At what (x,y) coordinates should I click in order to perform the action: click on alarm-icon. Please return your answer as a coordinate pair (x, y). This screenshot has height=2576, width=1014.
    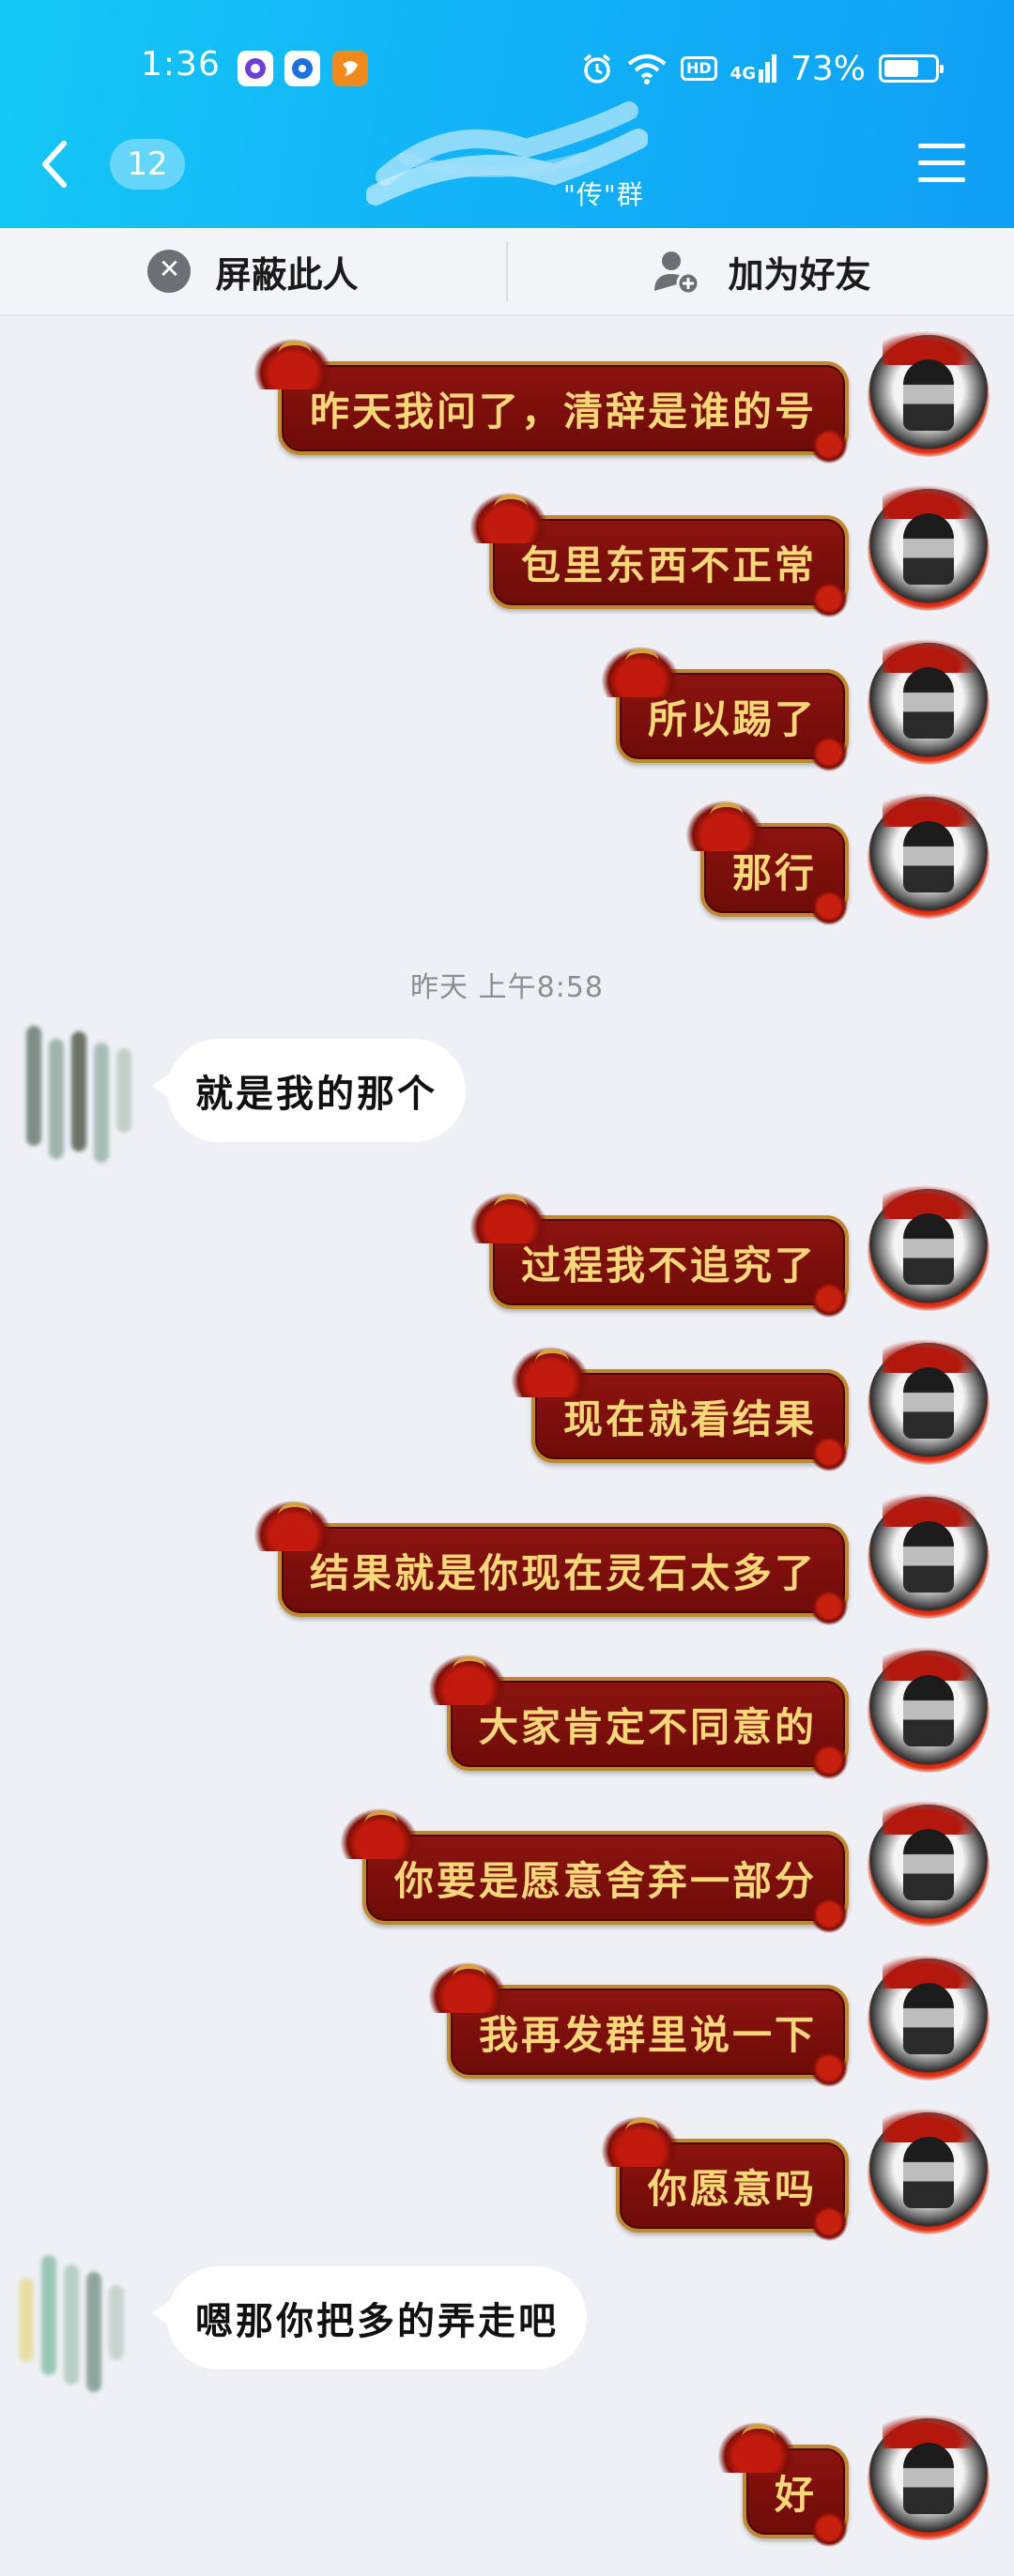
    Looking at the image, I should click on (597, 68).